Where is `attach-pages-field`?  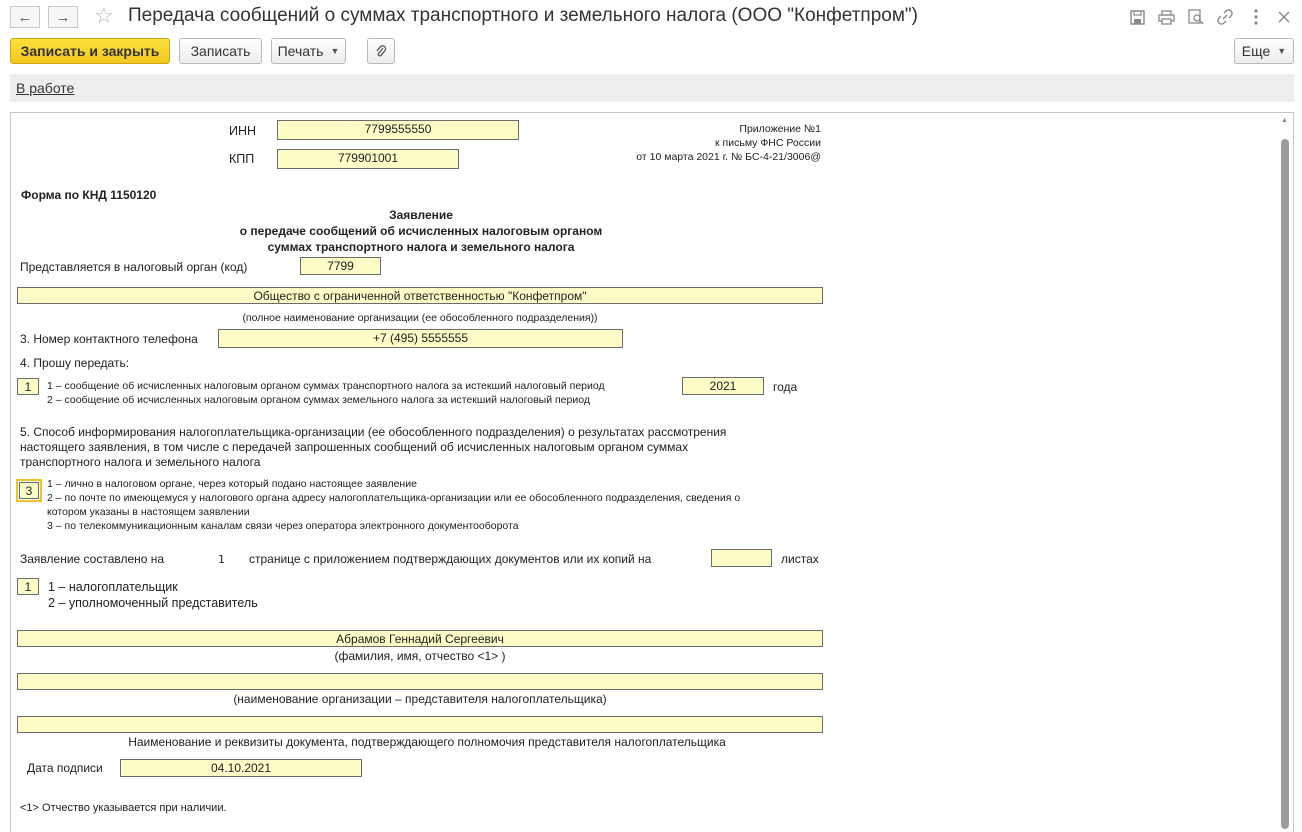 attach-pages-field is located at coordinates (741, 558).